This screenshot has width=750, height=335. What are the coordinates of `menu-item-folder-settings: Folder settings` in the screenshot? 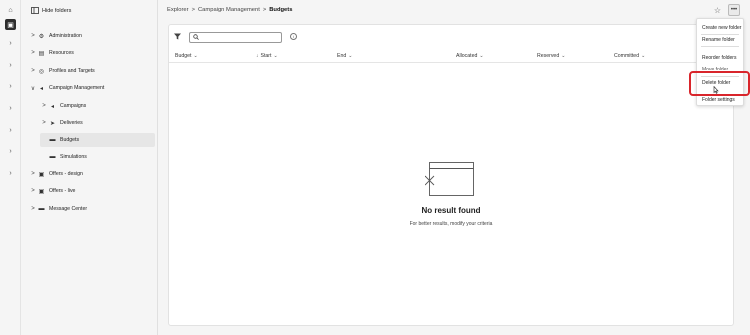 It's located at (718, 100).